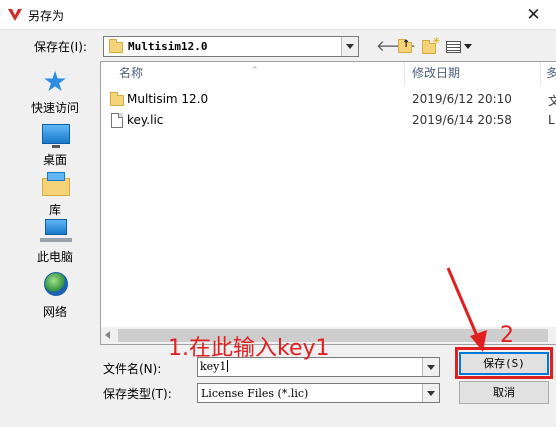 Image resolution: width=556 pixels, height=427 pixels. I want to click on close-button: ✕, so click(533, 15).